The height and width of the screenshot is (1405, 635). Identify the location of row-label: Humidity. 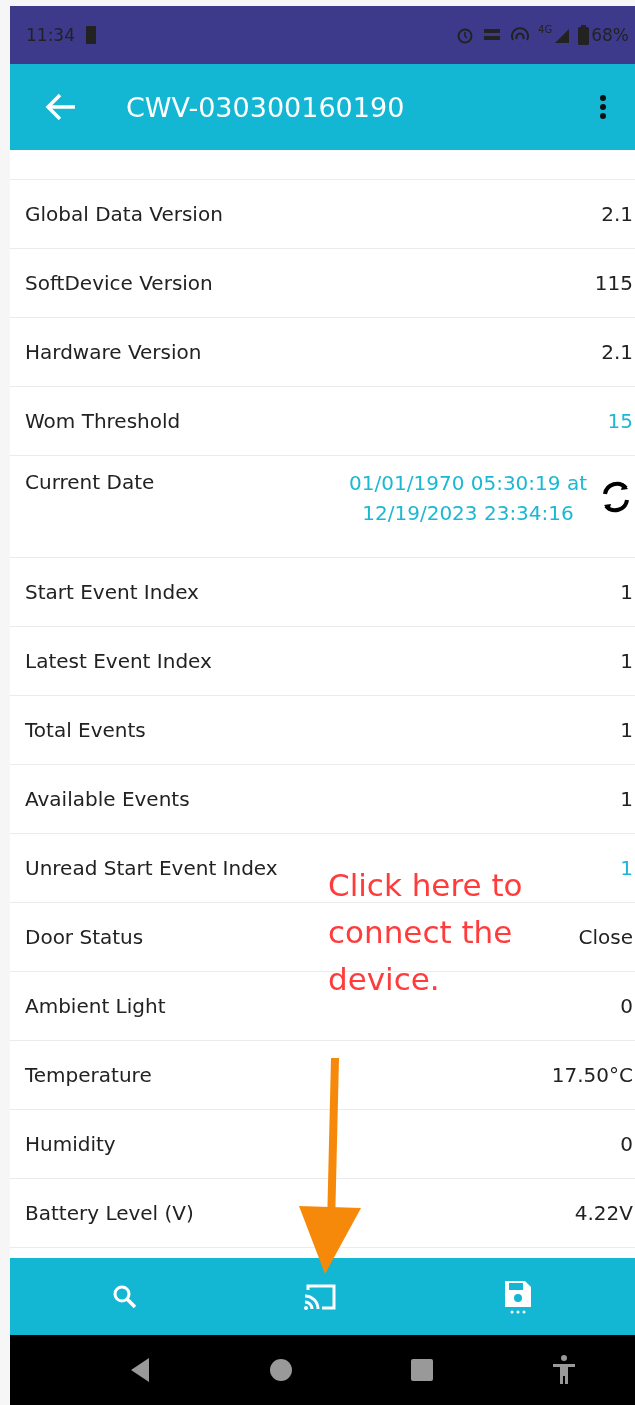
(70, 1144).